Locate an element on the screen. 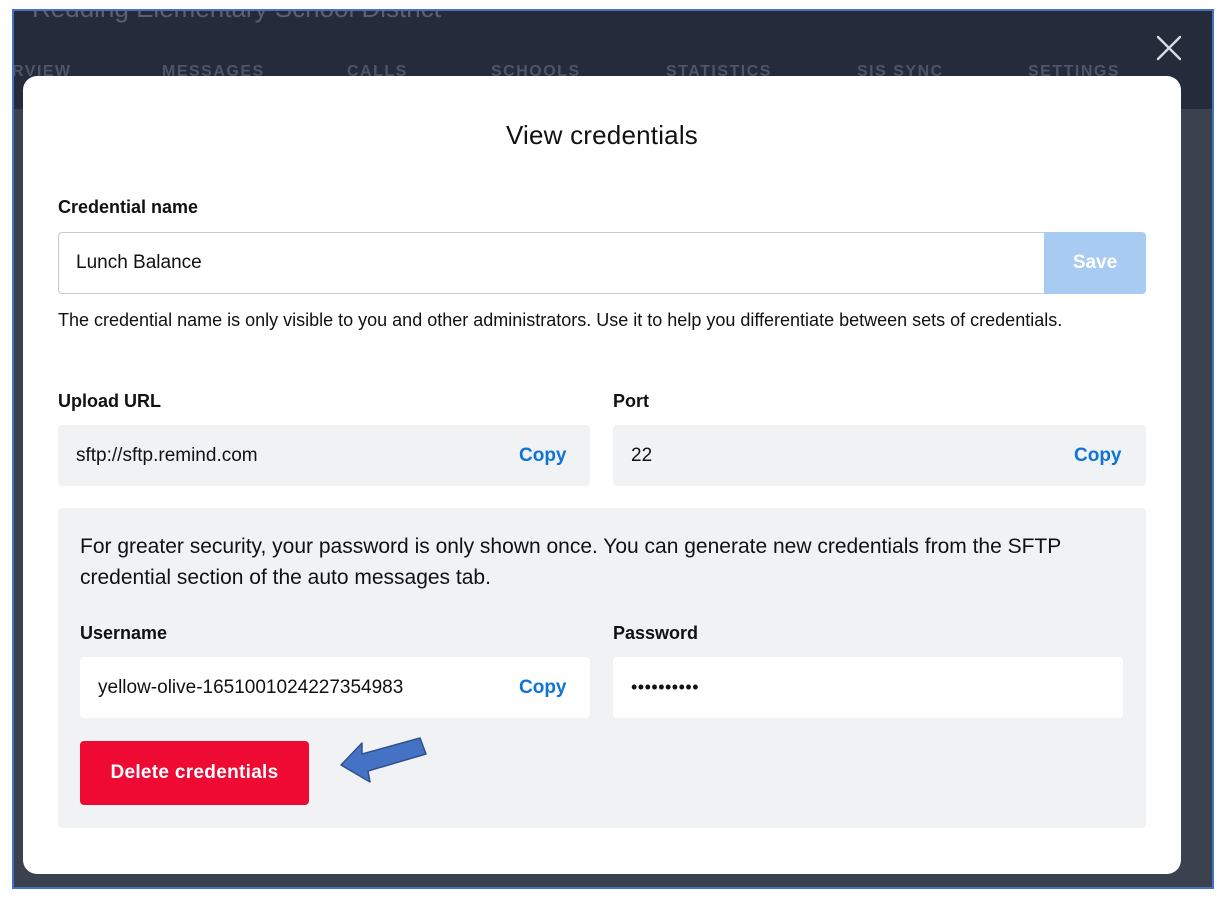  username-value: yellow-olive-1651001024227354983 is located at coordinates (251, 687).